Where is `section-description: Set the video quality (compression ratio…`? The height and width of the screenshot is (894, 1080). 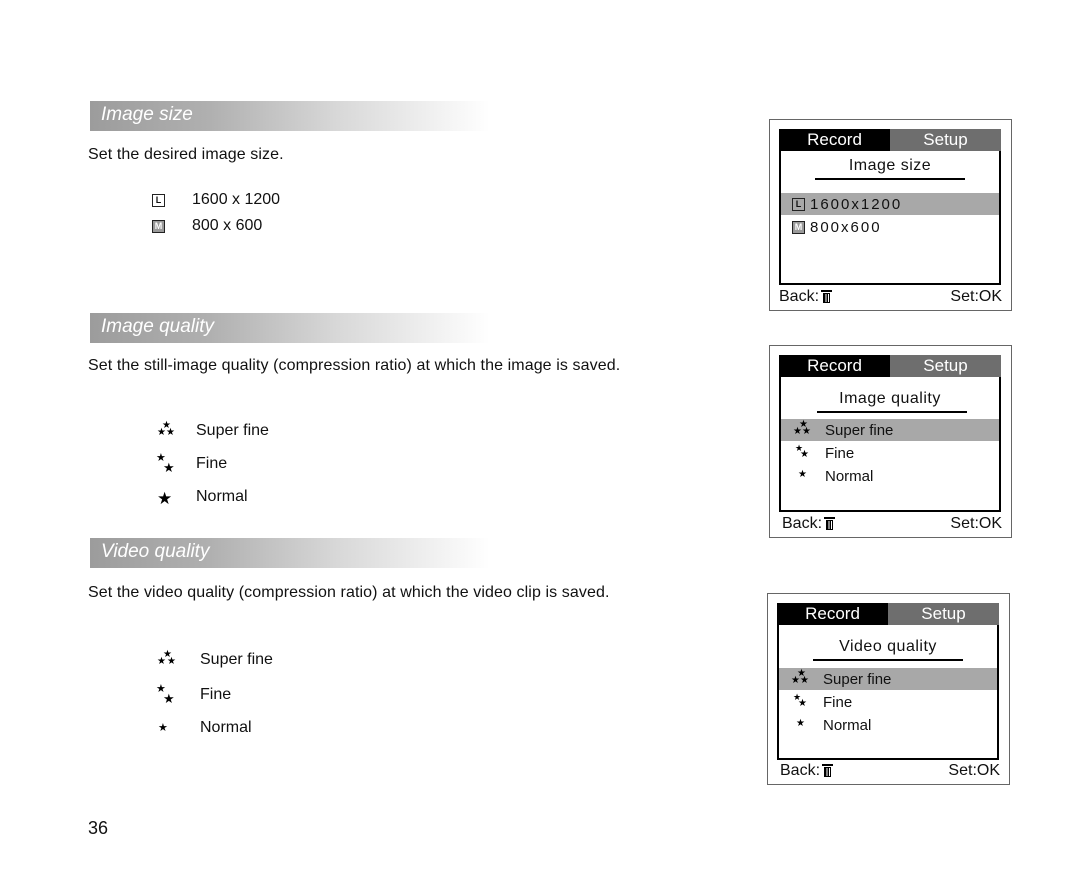
section-description: Set the video quality (compression ratio… is located at coordinates (349, 592).